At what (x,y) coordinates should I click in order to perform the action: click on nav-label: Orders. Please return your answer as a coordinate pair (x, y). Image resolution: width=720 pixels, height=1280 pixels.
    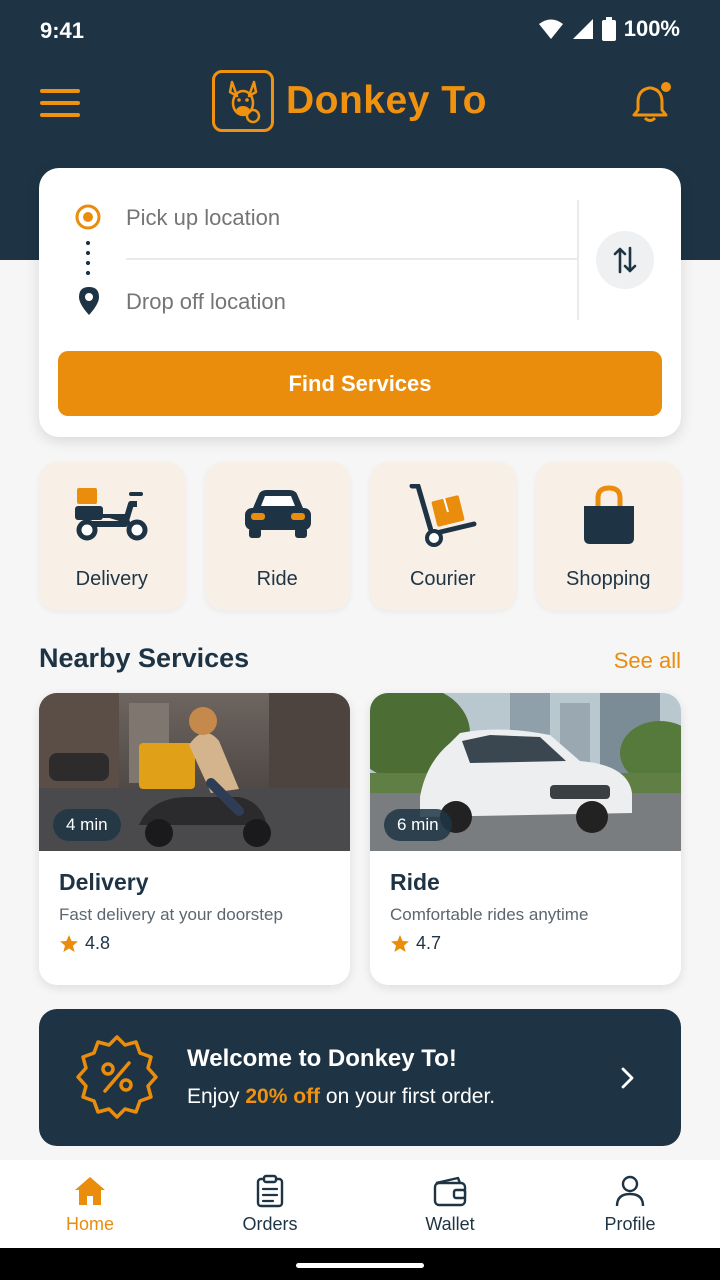
    Looking at the image, I should click on (270, 1224).